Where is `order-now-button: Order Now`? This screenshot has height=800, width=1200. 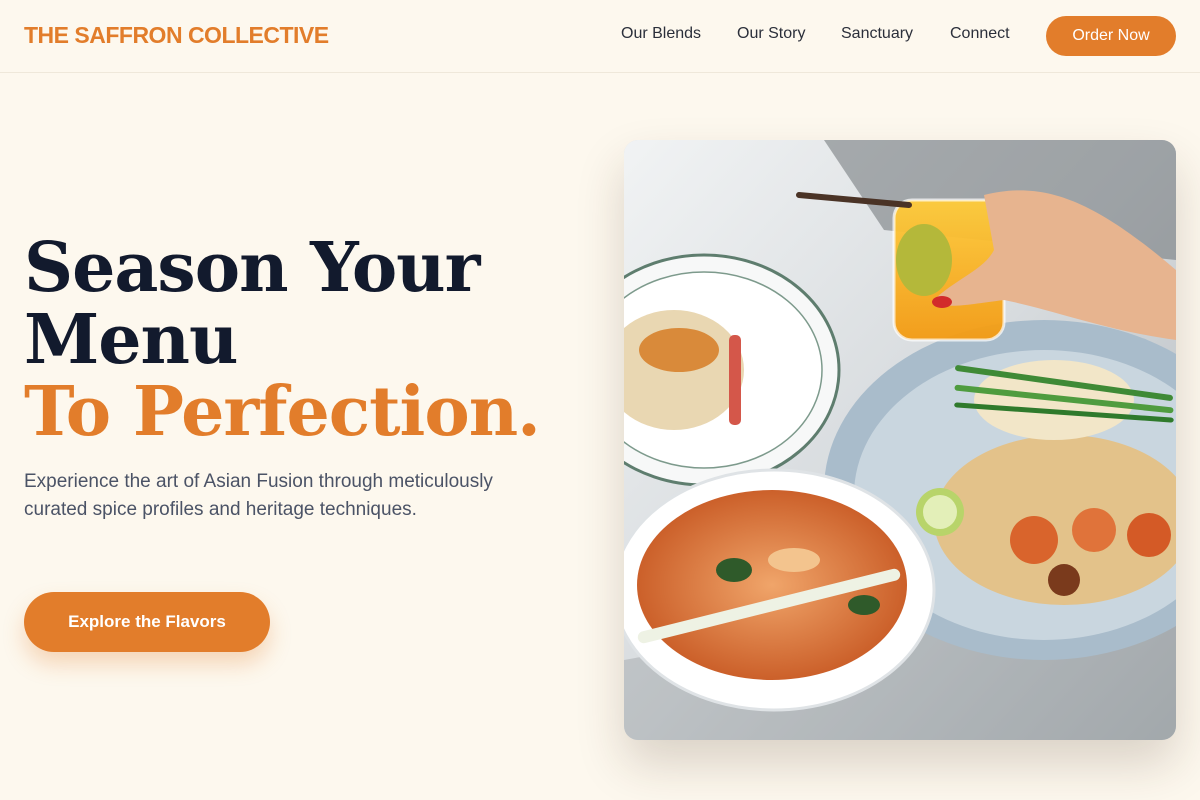
order-now-button: Order Now is located at coordinates (1111, 36).